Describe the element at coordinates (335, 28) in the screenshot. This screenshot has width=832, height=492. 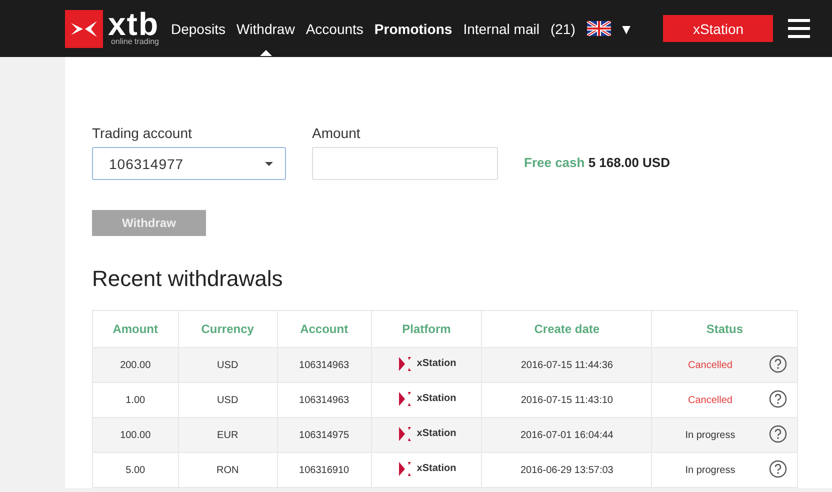
I see `nav-link: Accounts` at that location.